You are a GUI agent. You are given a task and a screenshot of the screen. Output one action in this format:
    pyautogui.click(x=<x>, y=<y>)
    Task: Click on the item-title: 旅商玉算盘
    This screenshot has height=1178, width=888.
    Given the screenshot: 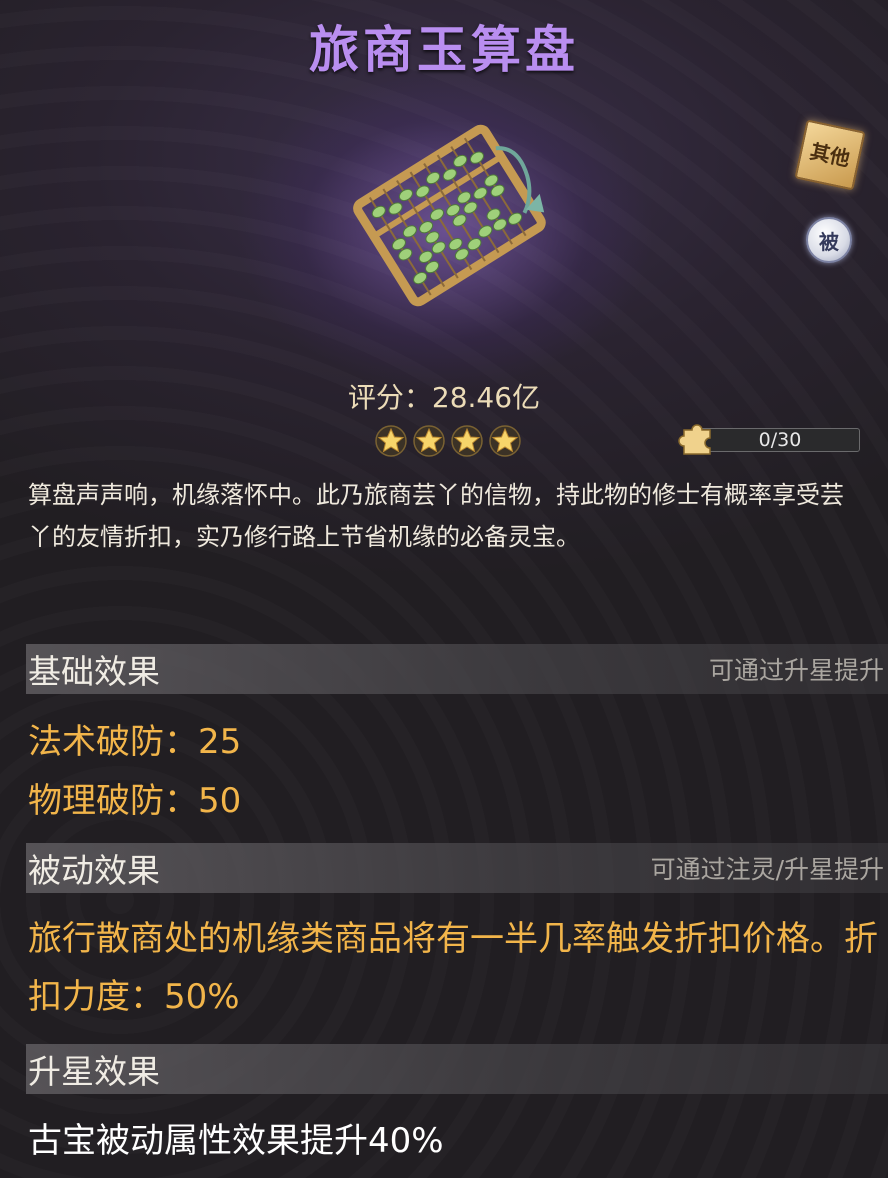 What is the action you would take?
    pyautogui.click(x=444, y=50)
    